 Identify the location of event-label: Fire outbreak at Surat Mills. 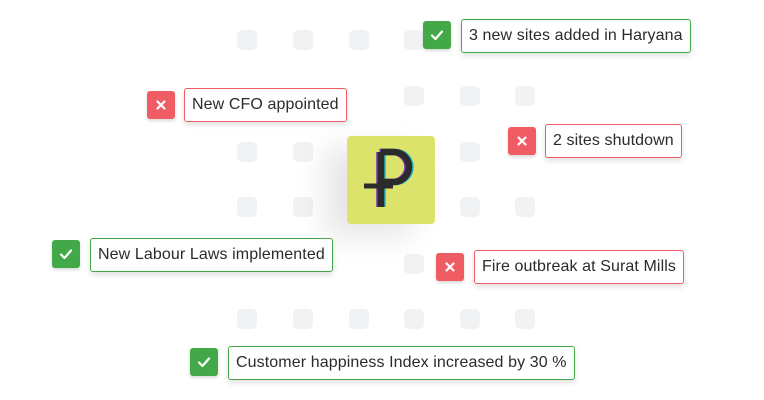
(579, 267).